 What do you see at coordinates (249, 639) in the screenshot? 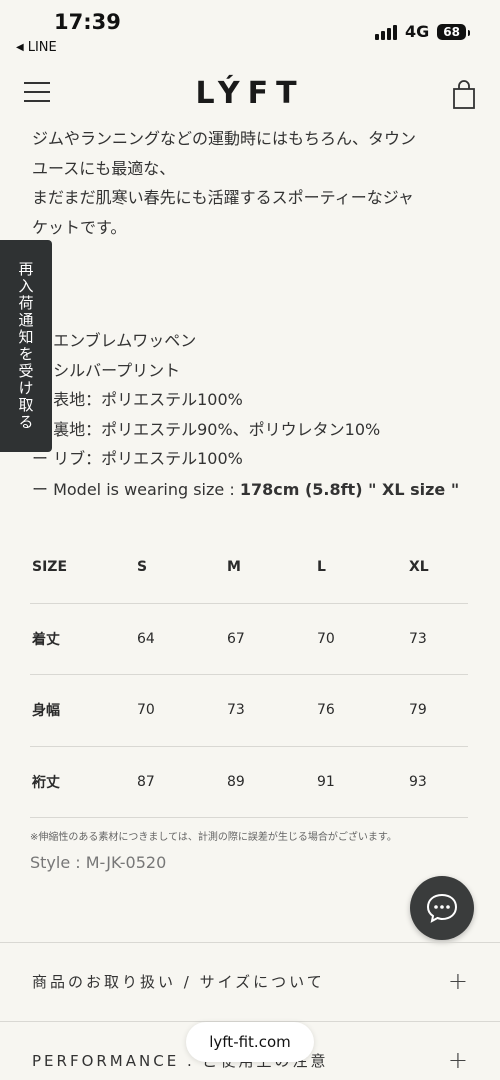
I see `table-row: 着丈 64 67 70 73` at bounding box center [249, 639].